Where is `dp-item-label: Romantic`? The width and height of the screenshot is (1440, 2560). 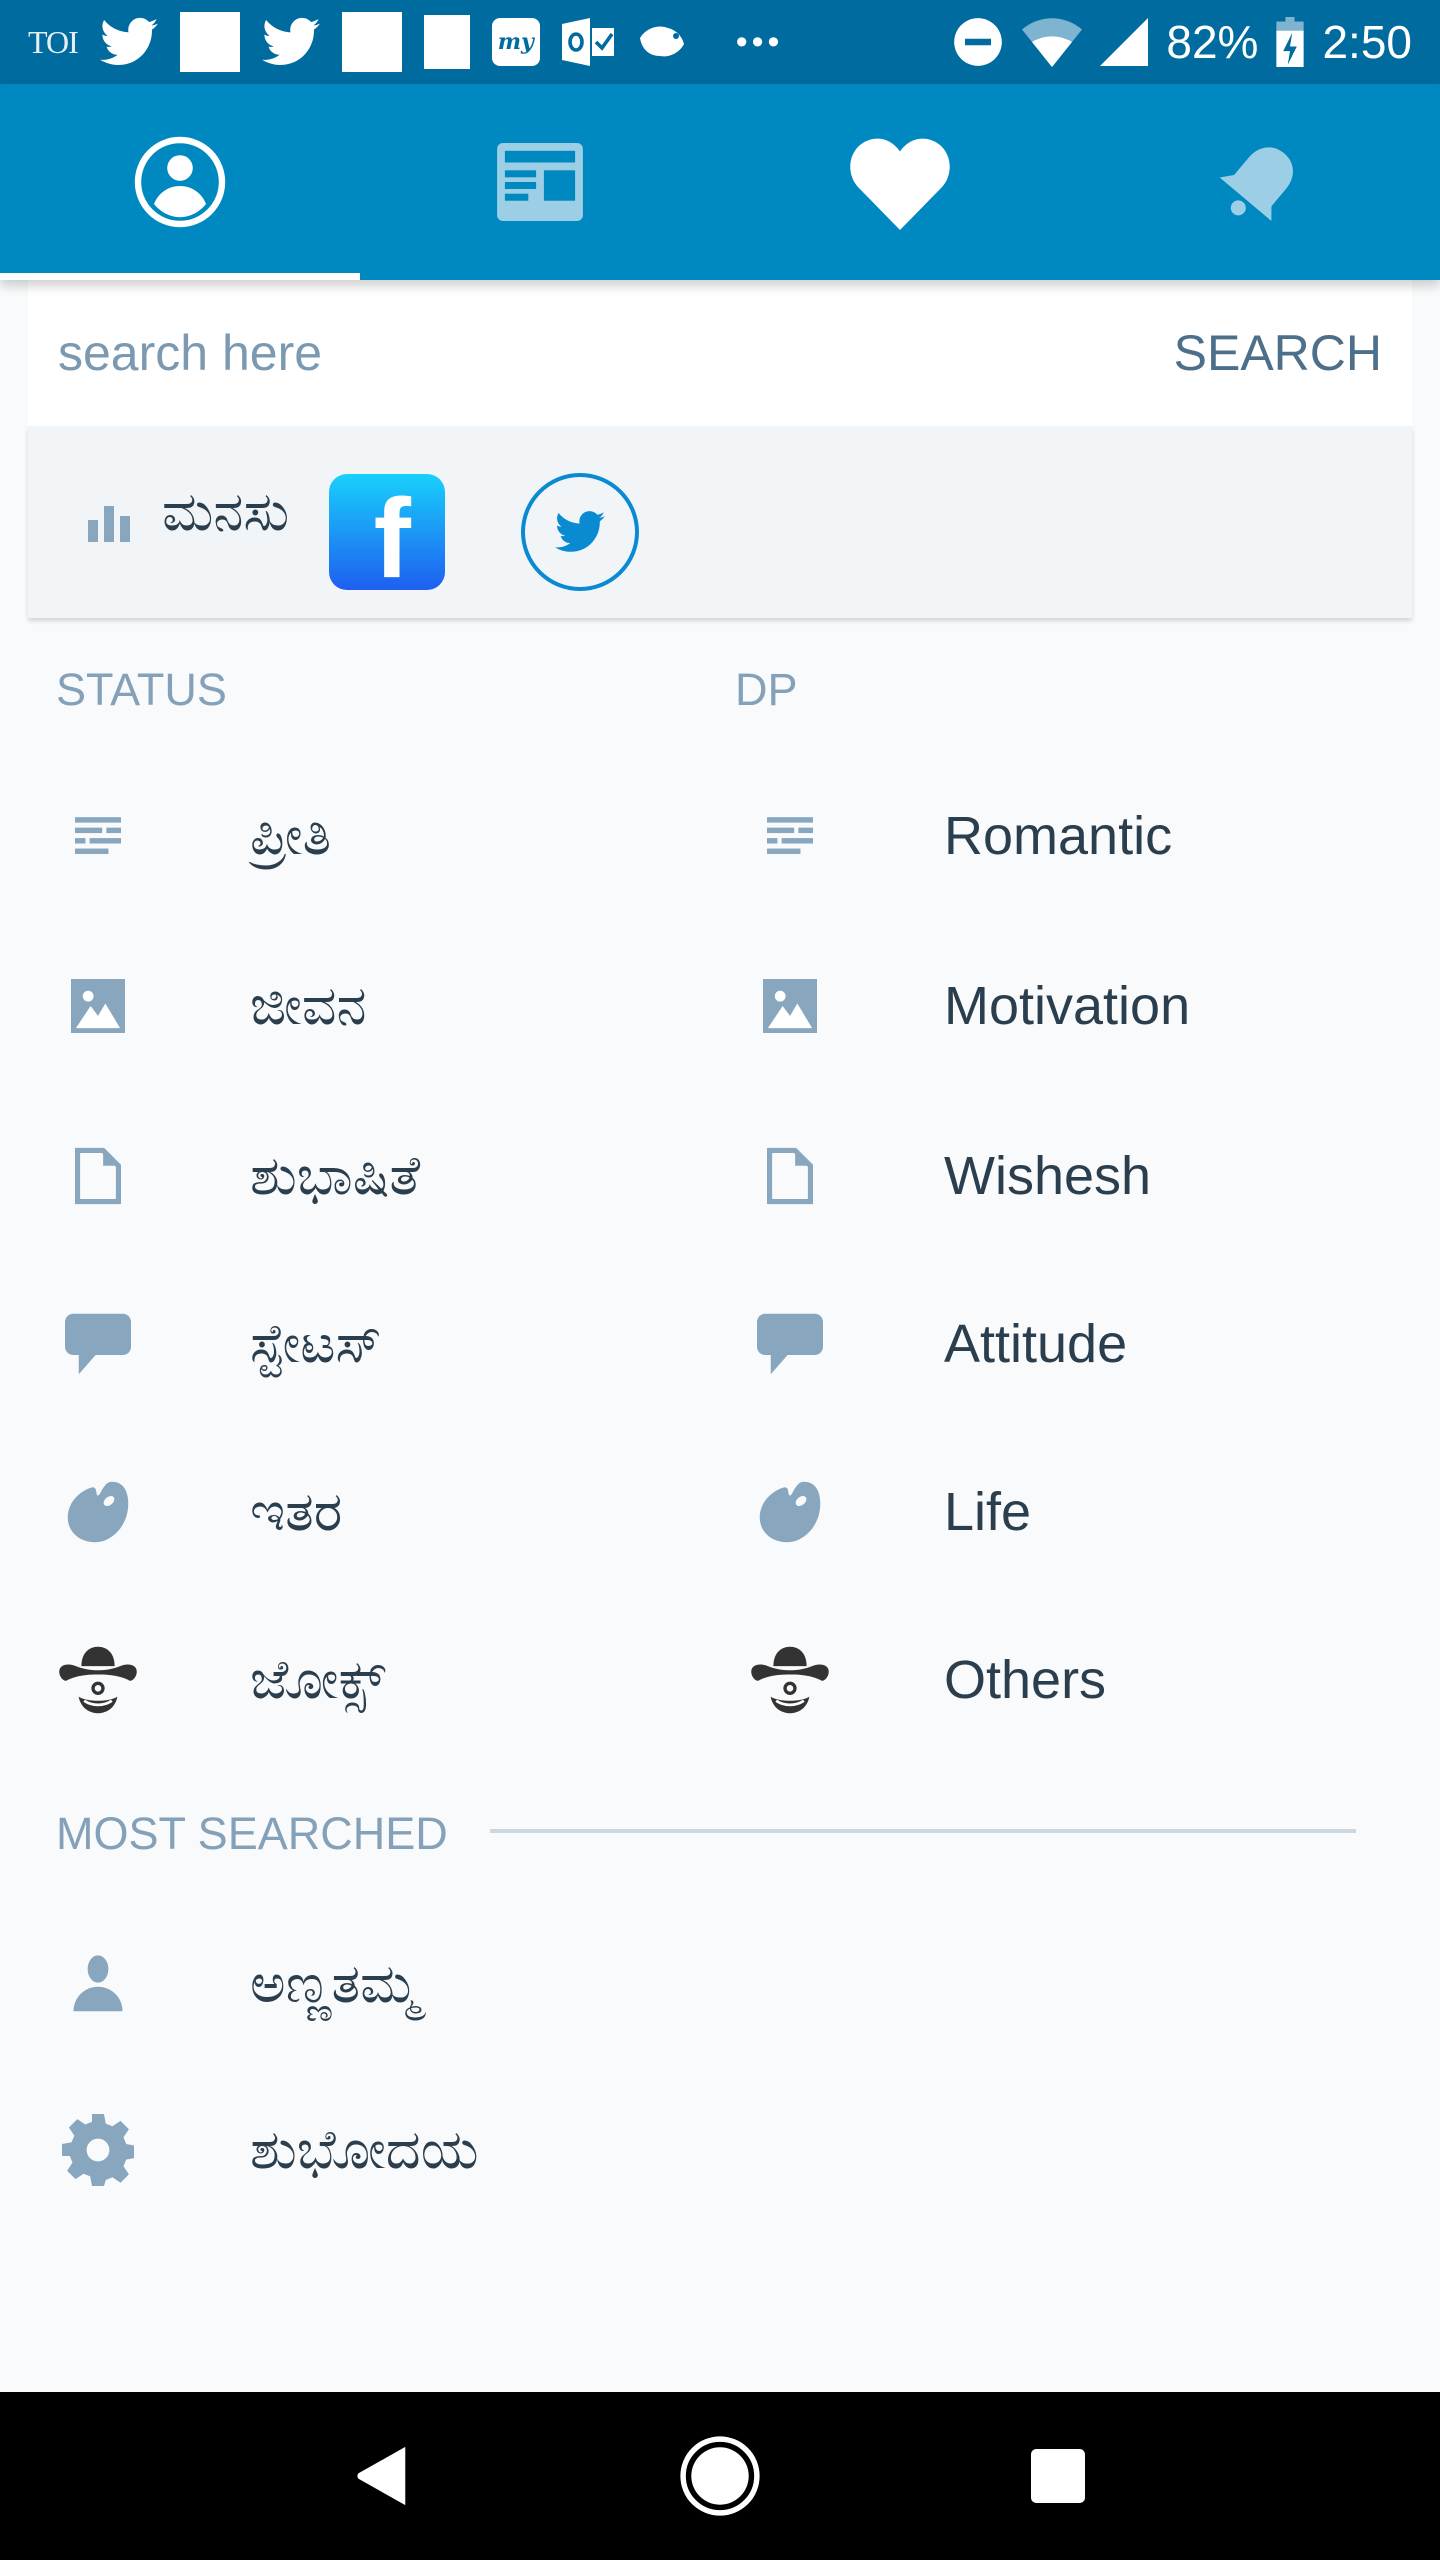 dp-item-label: Romantic is located at coordinates (1058, 836).